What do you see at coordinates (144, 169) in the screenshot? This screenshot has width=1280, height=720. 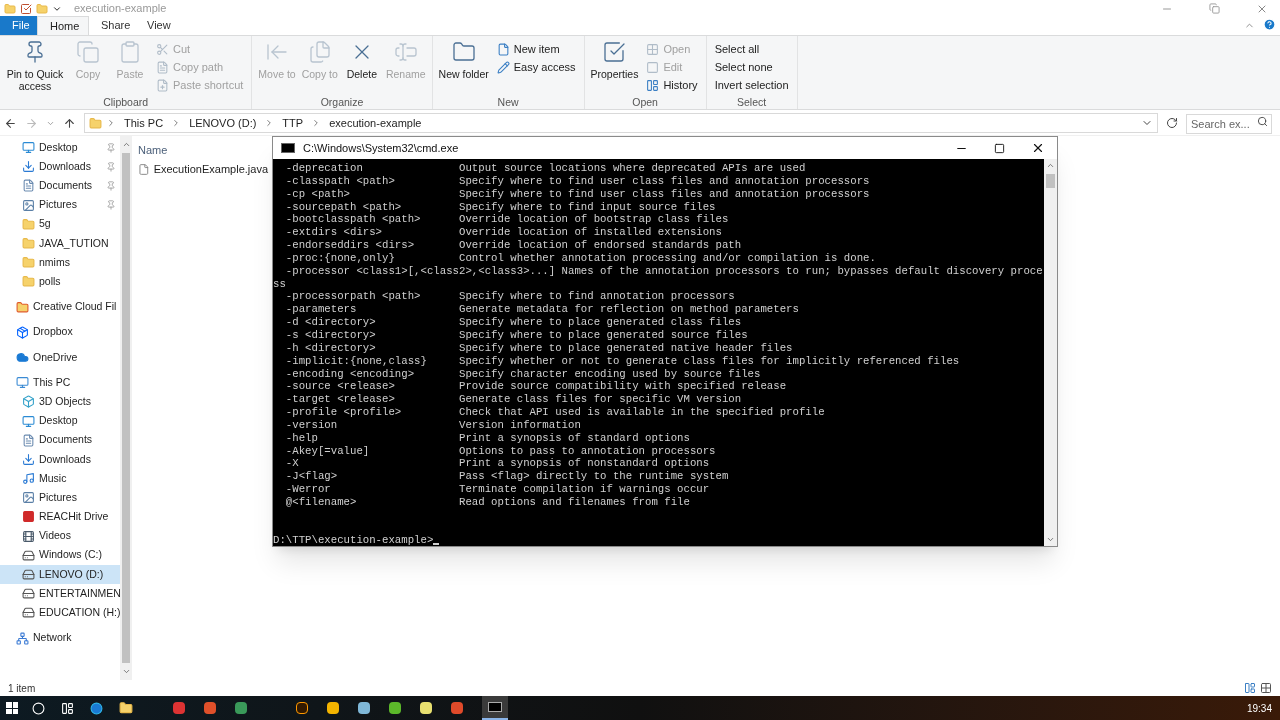 I see `file-icon` at bounding box center [144, 169].